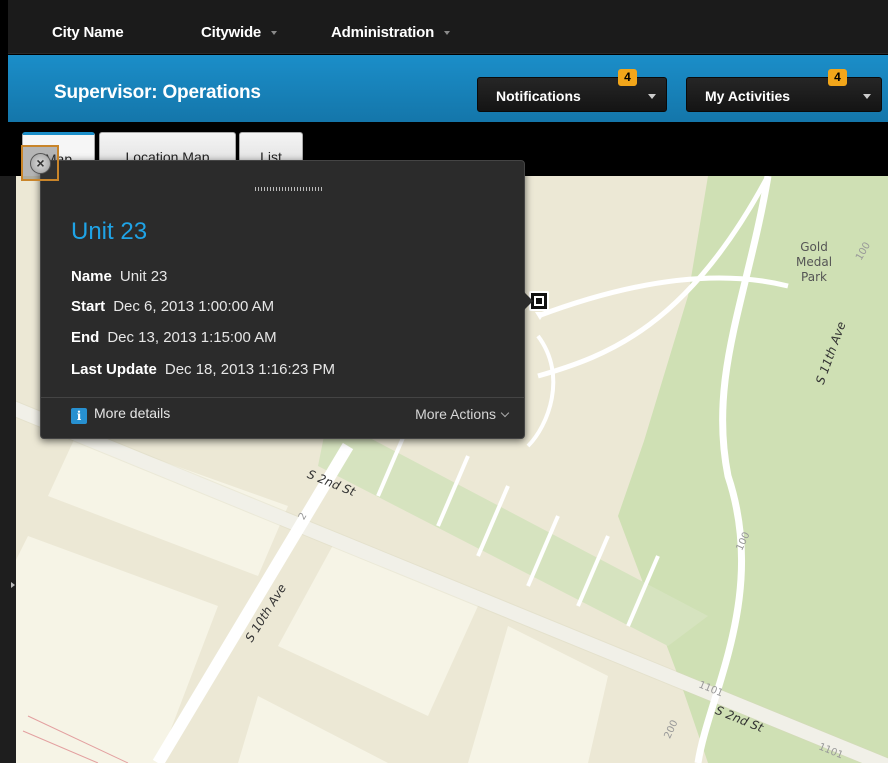 This screenshot has height=763, width=888. What do you see at coordinates (13, 585) in the screenshot?
I see `expand-arrow-icon` at bounding box center [13, 585].